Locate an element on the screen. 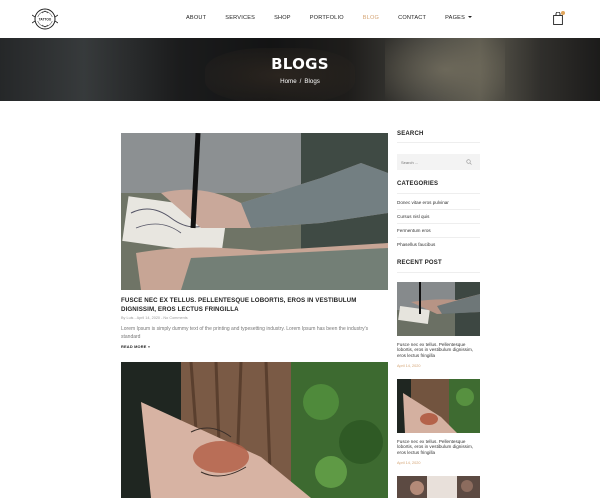 Image resolution: width=600 pixels, height=498 pixels. nav-shop: SHOP is located at coordinates (282, 18).